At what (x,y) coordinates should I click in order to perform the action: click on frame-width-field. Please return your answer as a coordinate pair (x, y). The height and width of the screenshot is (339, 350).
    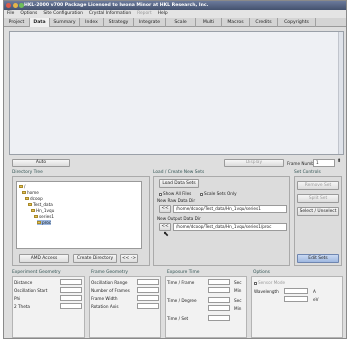
    Looking at the image, I should click on (148, 298).